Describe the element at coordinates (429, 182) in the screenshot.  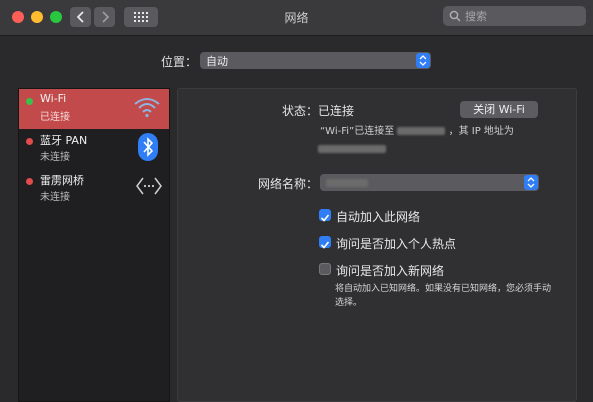
I see `network-name-select` at that location.